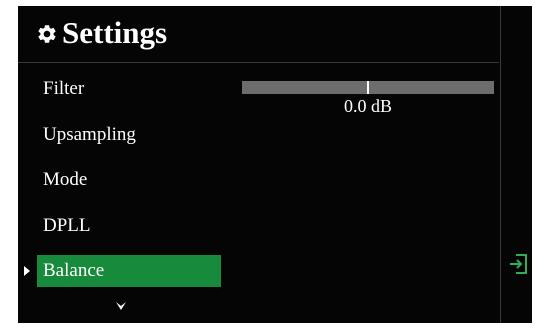 The image size is (550, 329). What do you see at coordinates (27, 271) in the screenshot?
I see `selection-pointer-icon` at bounding box center [27, 271].